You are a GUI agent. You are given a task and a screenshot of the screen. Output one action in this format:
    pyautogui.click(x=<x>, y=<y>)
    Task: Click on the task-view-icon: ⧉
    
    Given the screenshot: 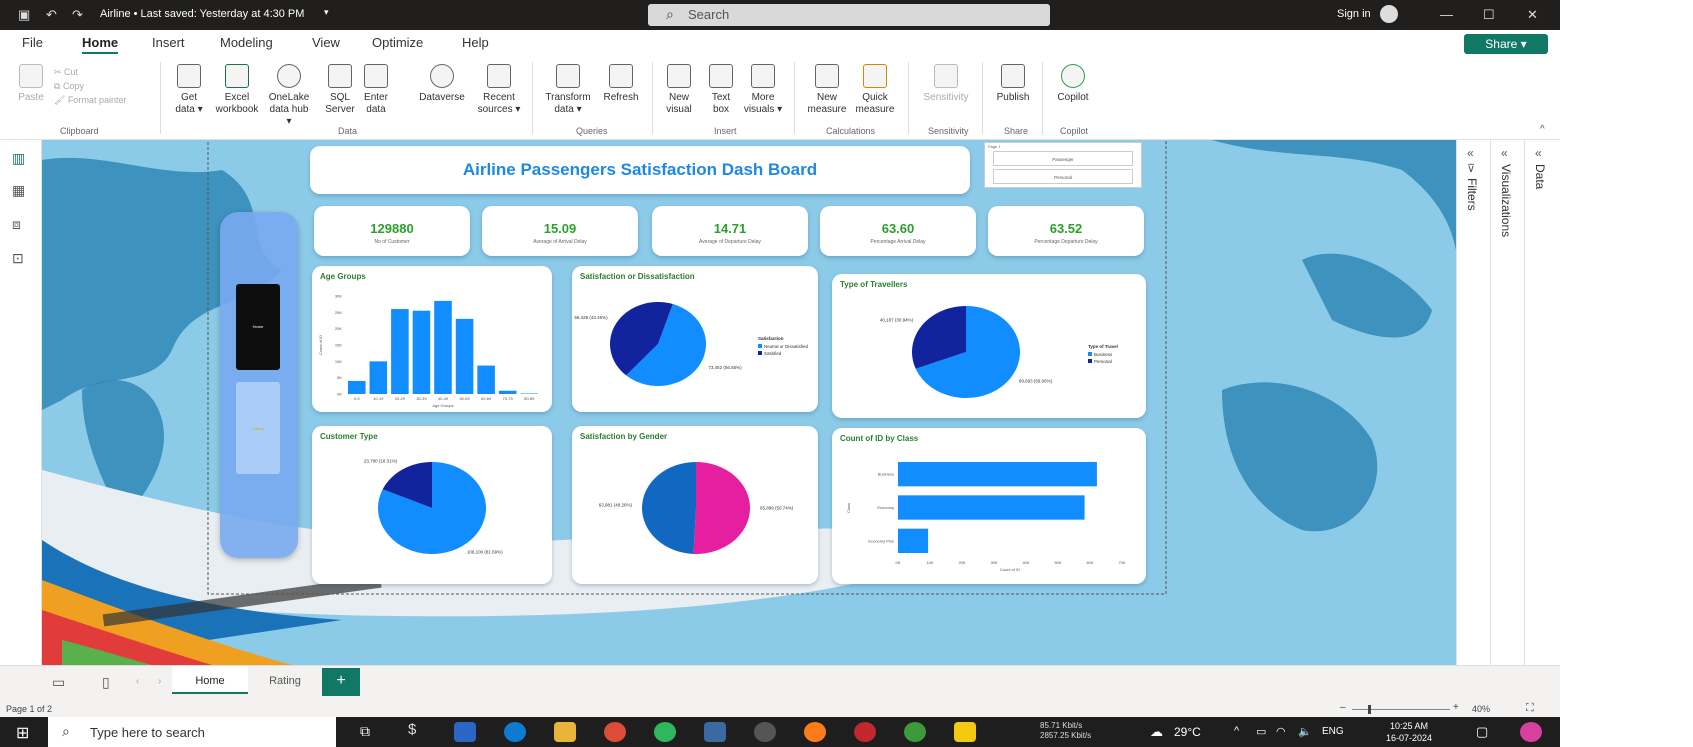 What is the action you would take?
    pyautogui.click(x=365, y=731)
    